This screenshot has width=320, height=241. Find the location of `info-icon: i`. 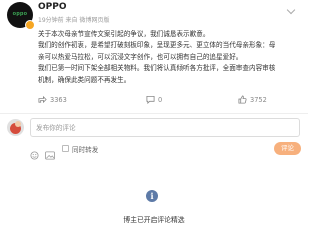

info-icon: i is located at coordinates (152, 196).